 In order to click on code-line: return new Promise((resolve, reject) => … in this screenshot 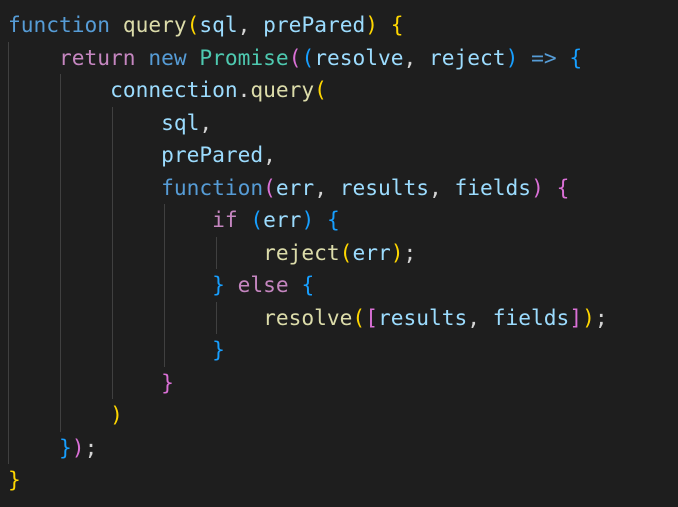, I will do `click(295, 58)`.